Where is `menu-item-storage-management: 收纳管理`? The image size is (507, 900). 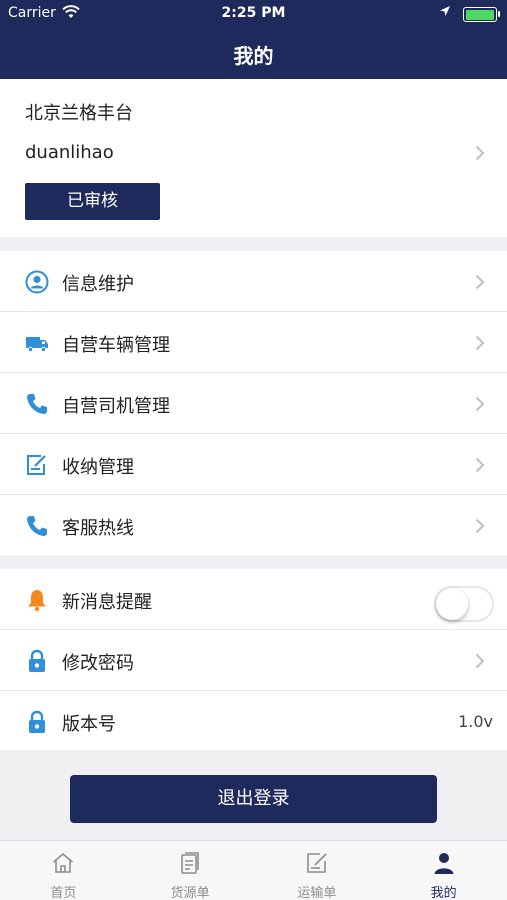
menu-item-storage-management: 收纳管理 is located at coordinates (253, 464).